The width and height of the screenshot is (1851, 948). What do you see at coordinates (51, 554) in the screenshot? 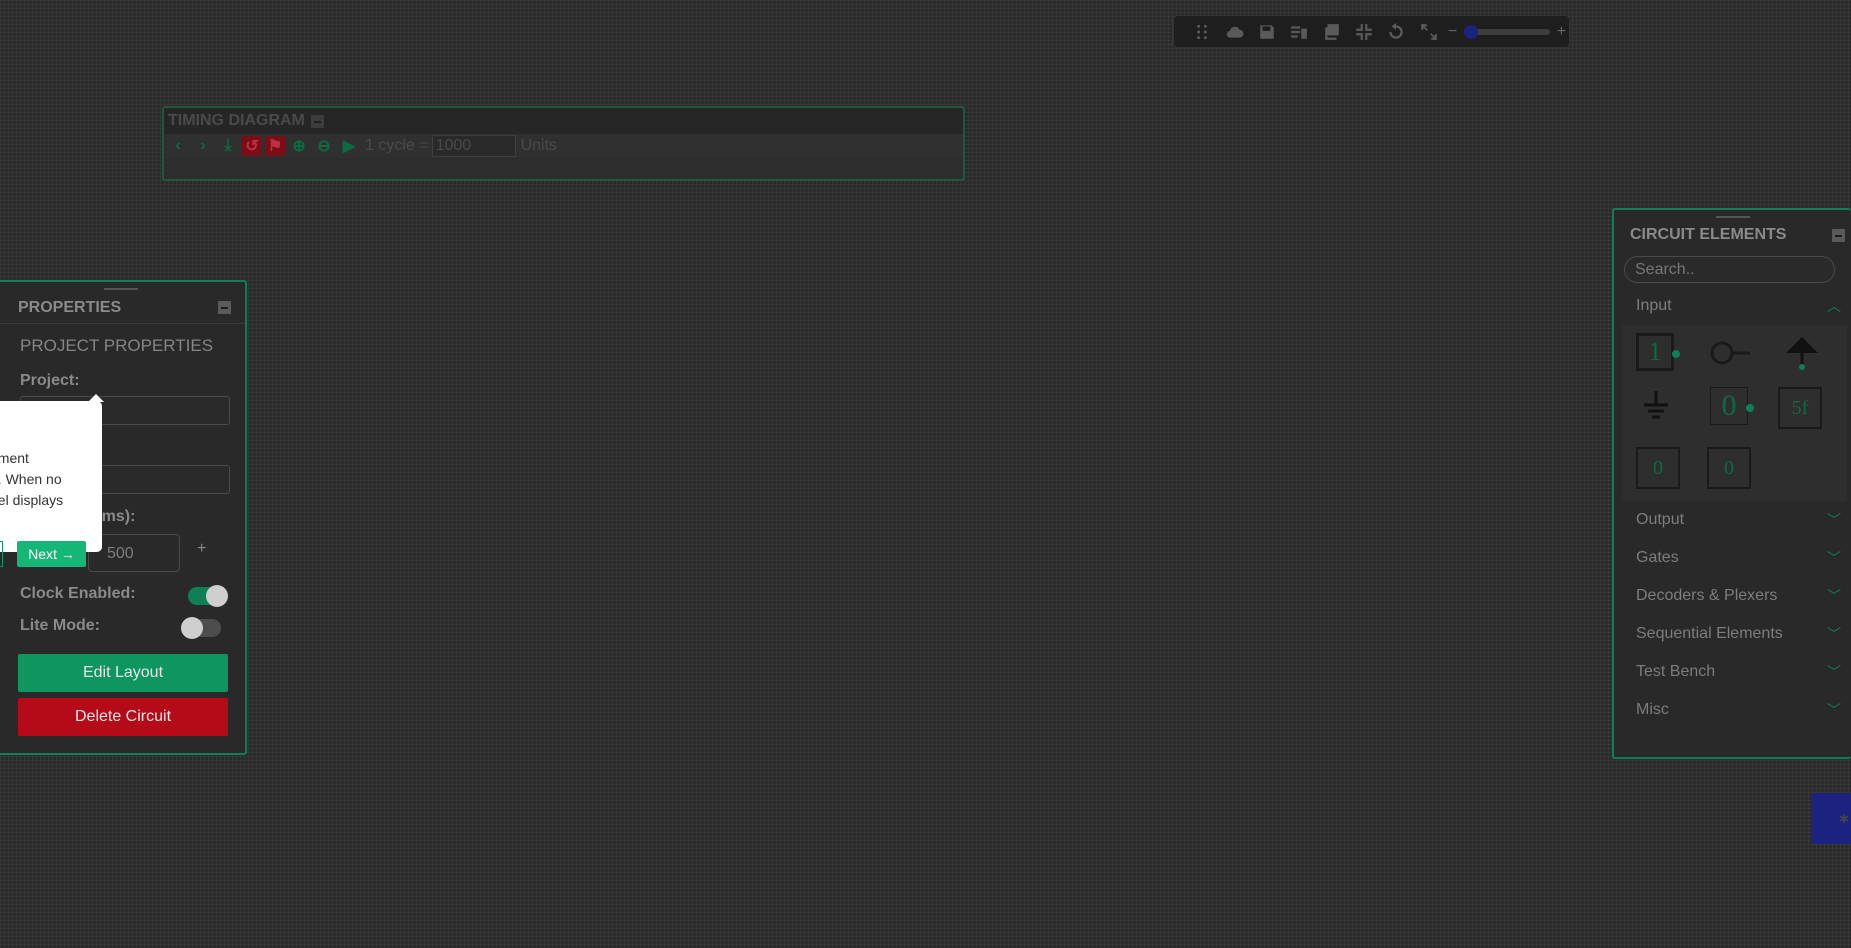
I see `tour-next-button: Next →` at bounding box center [51, 554].